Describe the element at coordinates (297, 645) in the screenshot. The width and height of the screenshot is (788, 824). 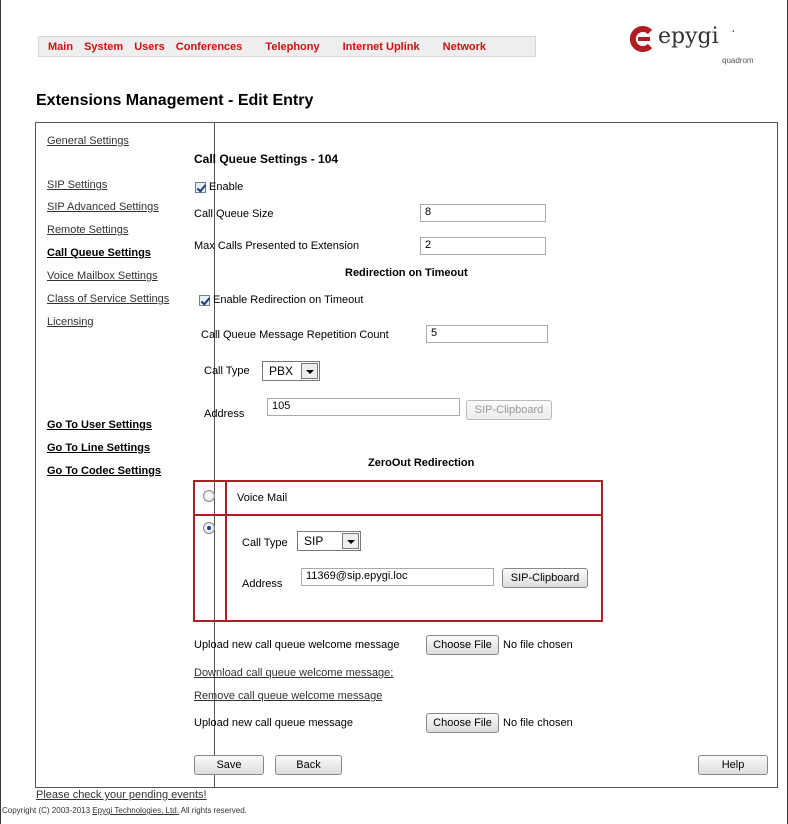
I see `upload-welcome-label: Upload new call queue welcome message` at that location.